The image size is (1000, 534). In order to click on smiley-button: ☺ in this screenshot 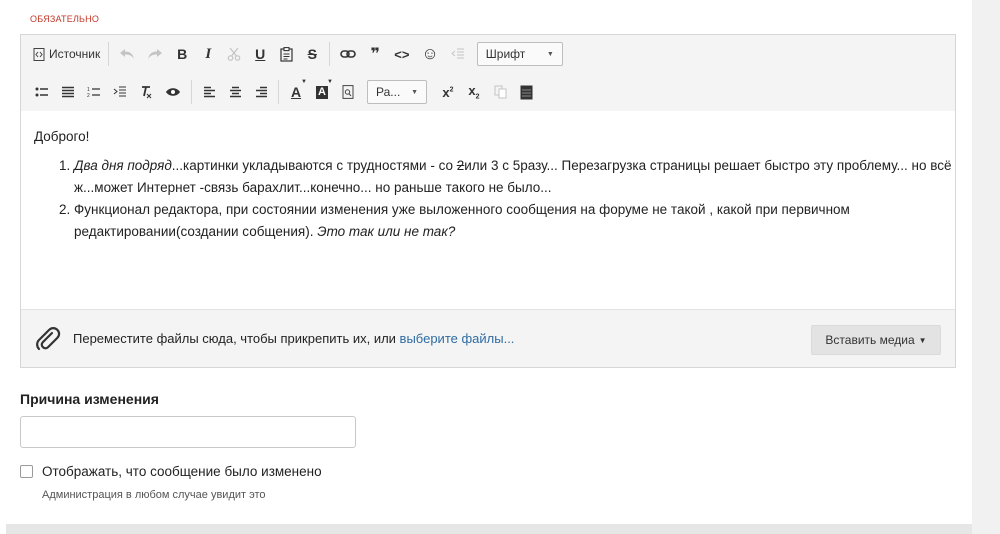, I will do `click(429, 54)`.